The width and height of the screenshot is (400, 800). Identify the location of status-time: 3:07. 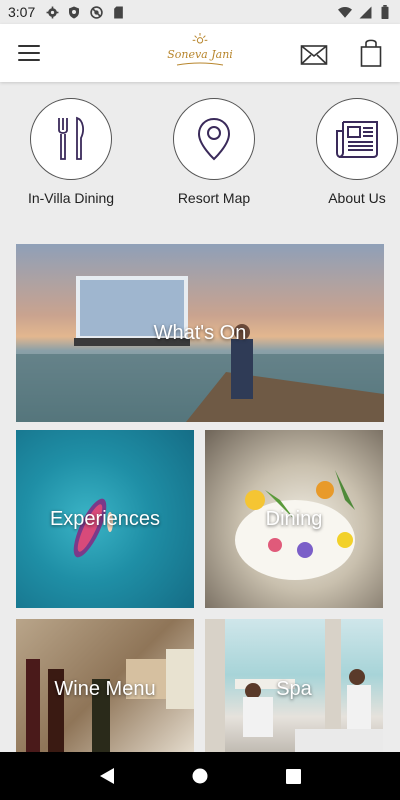
(22, 12).